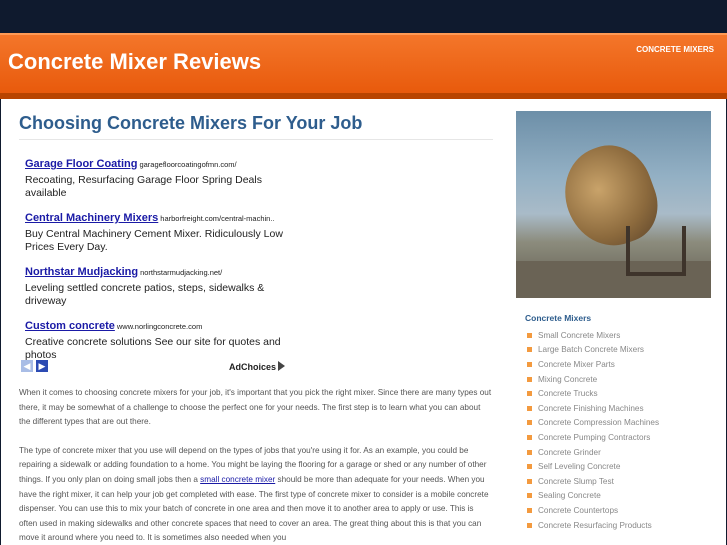 The width and height of the screenshot is (727, 545). Describe the element at coordinates (619, 481) in the screenshot. I see `sidebar-item: Concrete Slump Test` at that location.